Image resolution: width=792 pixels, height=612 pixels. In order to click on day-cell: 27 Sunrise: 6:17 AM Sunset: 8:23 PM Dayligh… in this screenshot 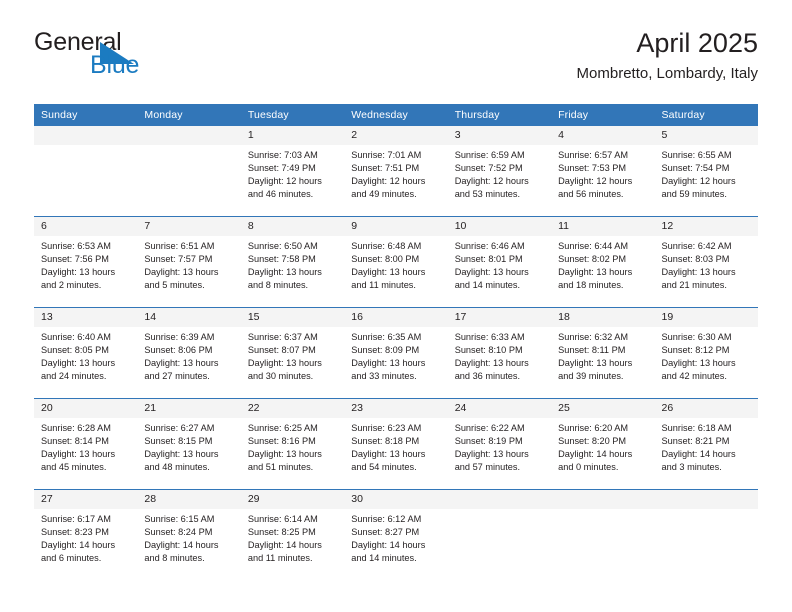, I will do `click(86, 534)`.